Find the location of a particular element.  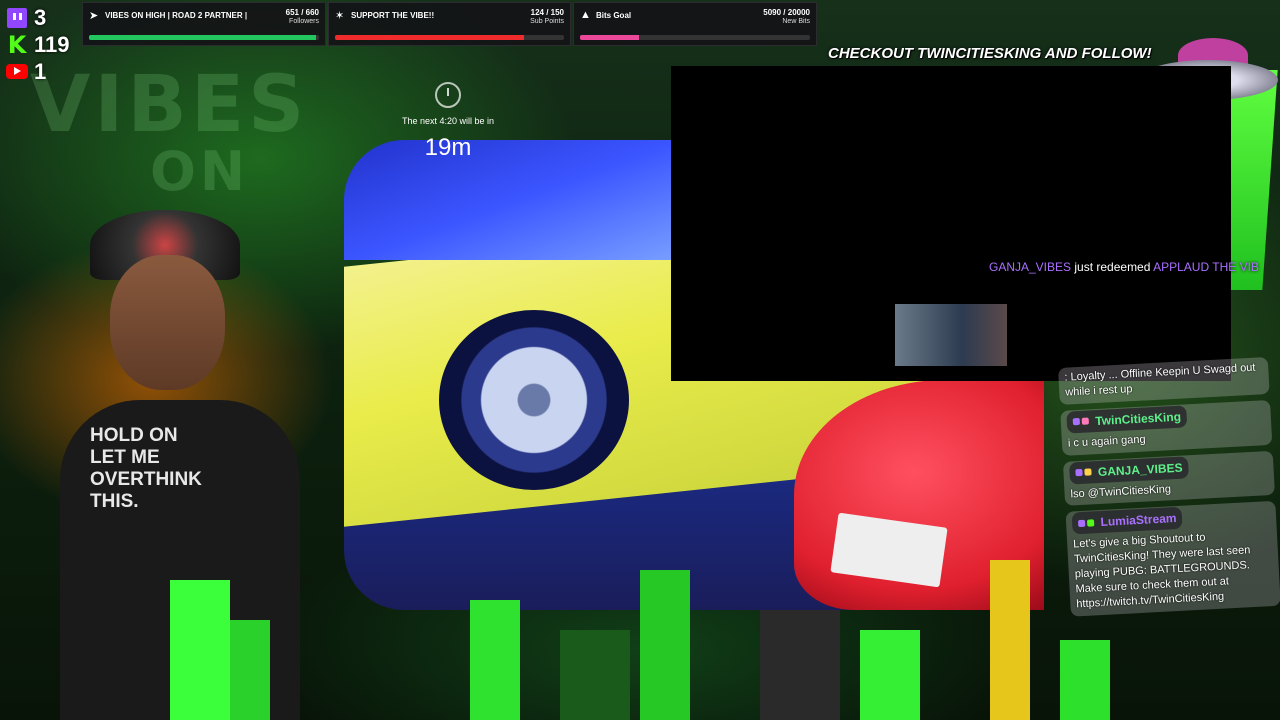

goal-value: 5090 / 20000 is located at coordinates (786, 12).